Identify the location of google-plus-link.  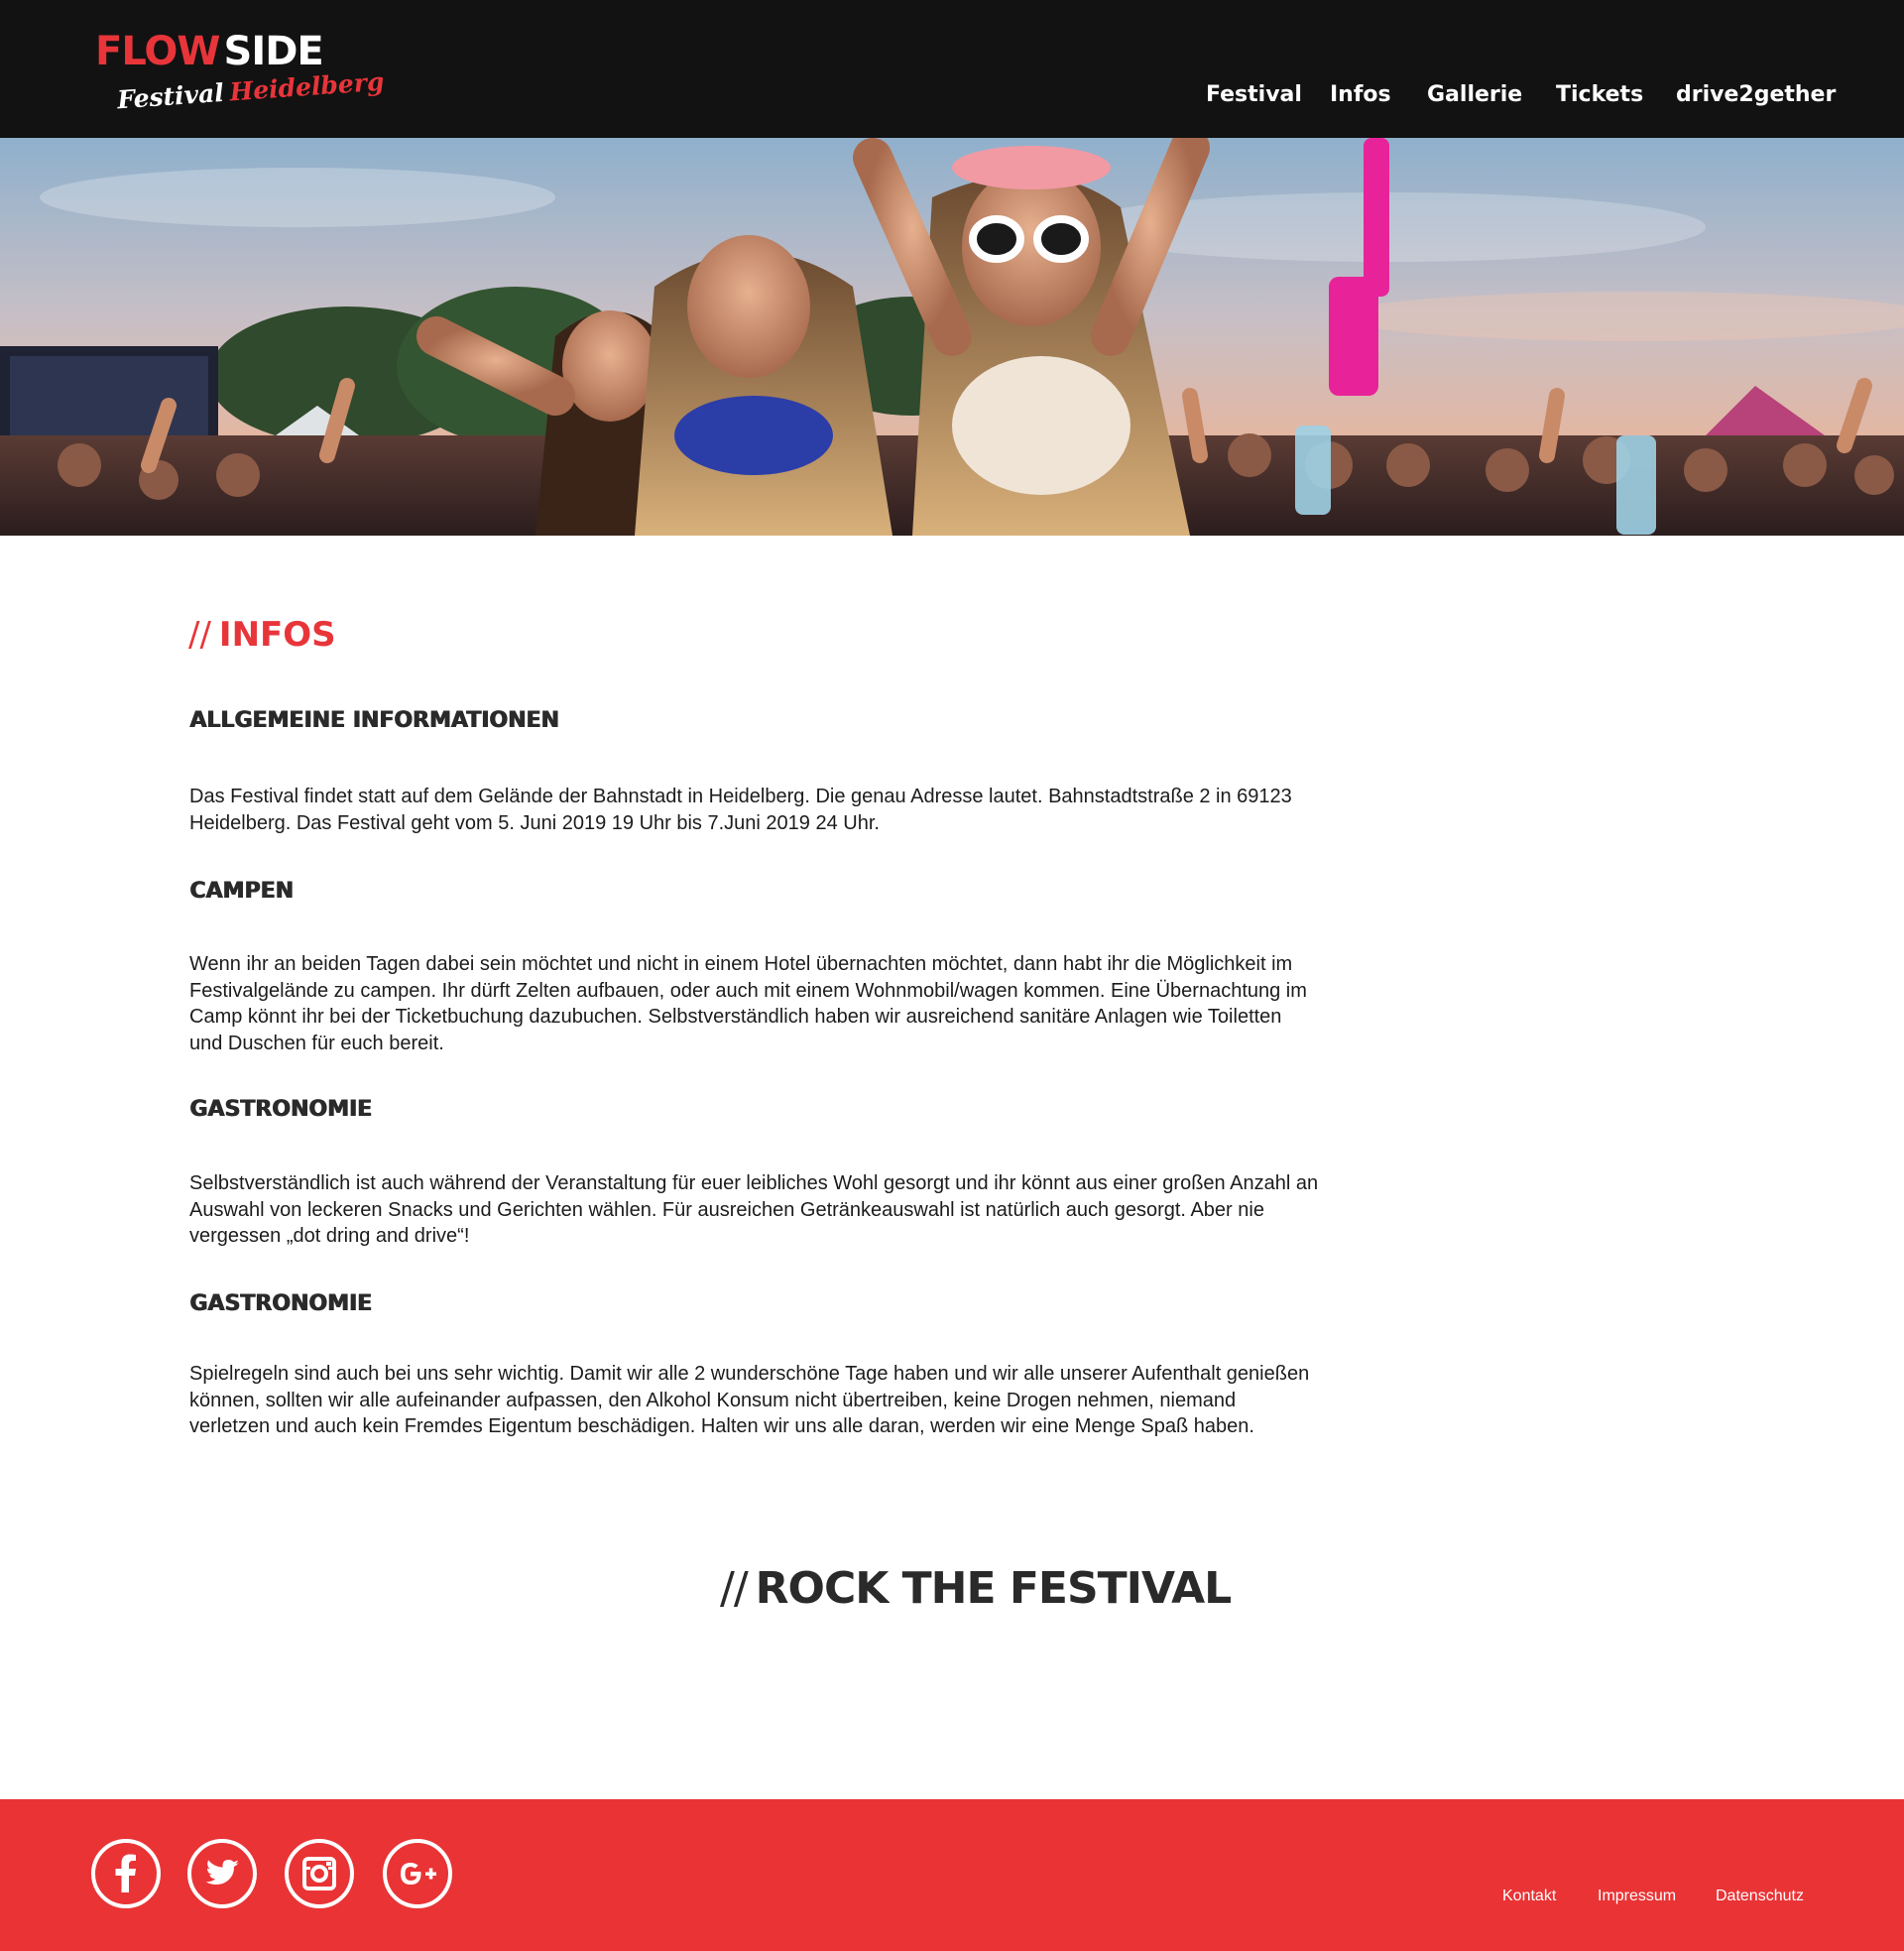
(417, 1873).